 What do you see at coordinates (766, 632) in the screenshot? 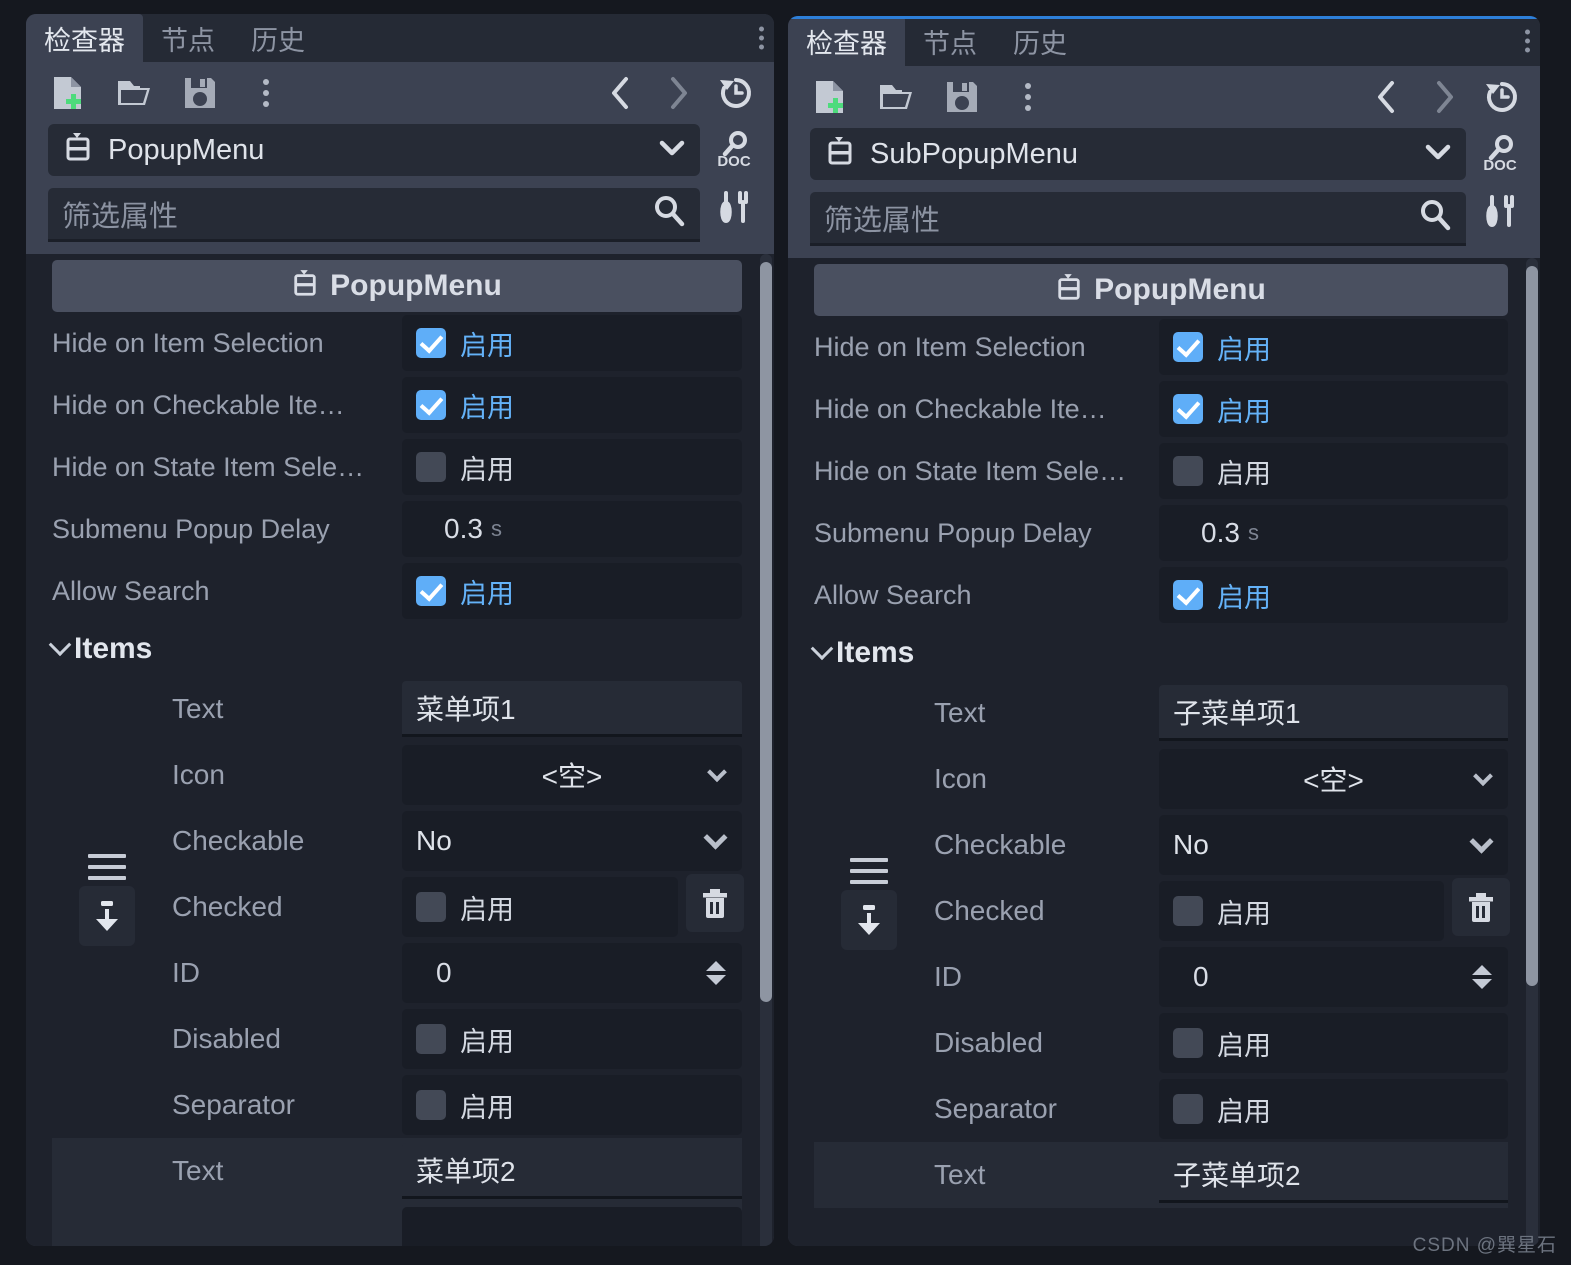
I see `scrollbar-thumb-left` at bounding box center [766, 632].